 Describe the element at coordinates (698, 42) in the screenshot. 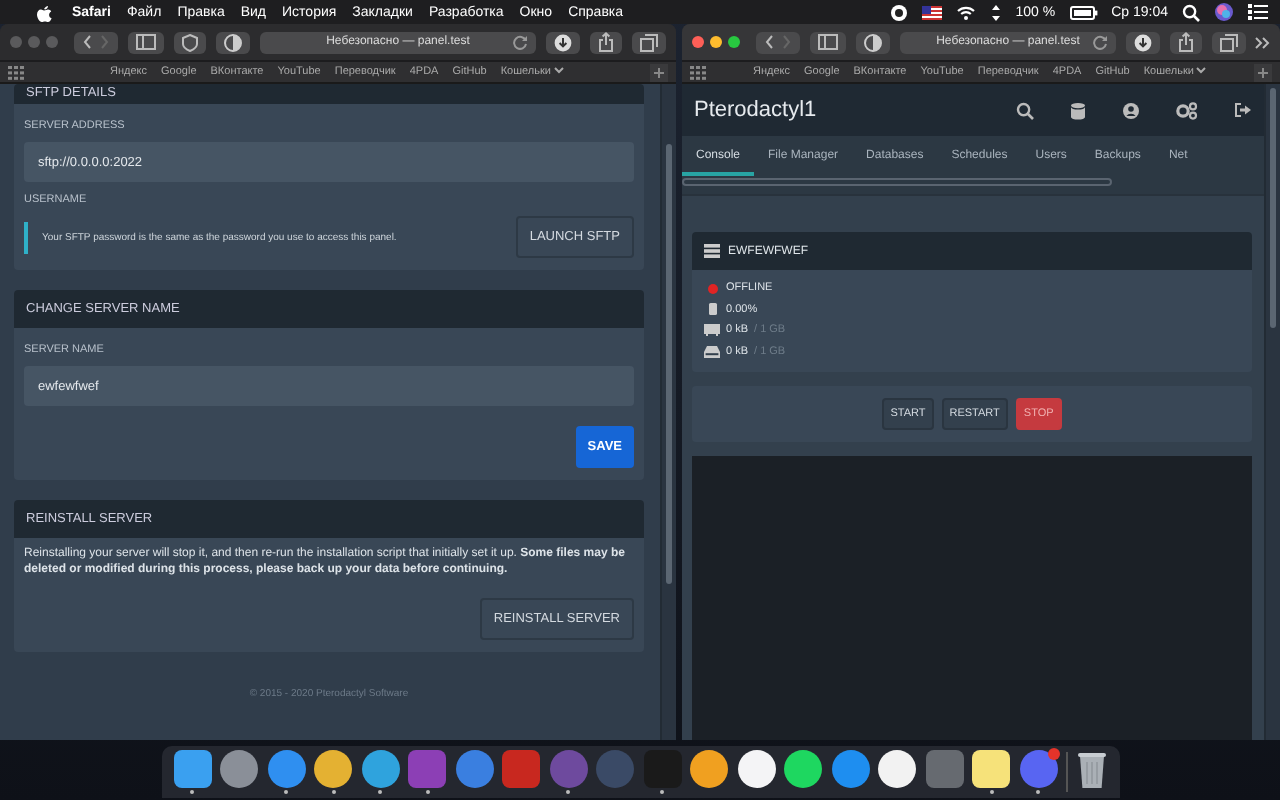

I see `close-button` at that location.